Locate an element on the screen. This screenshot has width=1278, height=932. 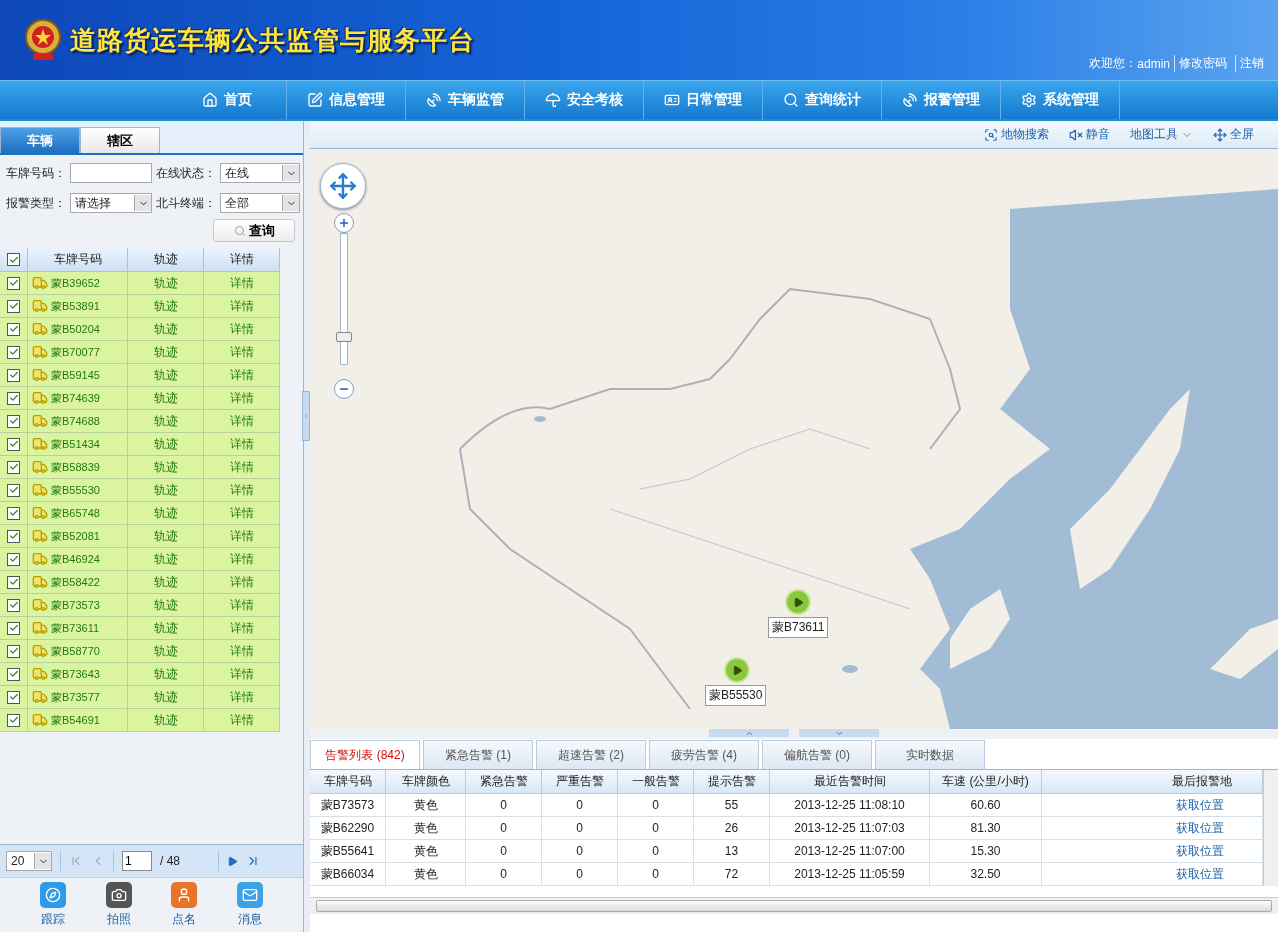
header-link: 修改密码 is located at coordinates (1202, 63).